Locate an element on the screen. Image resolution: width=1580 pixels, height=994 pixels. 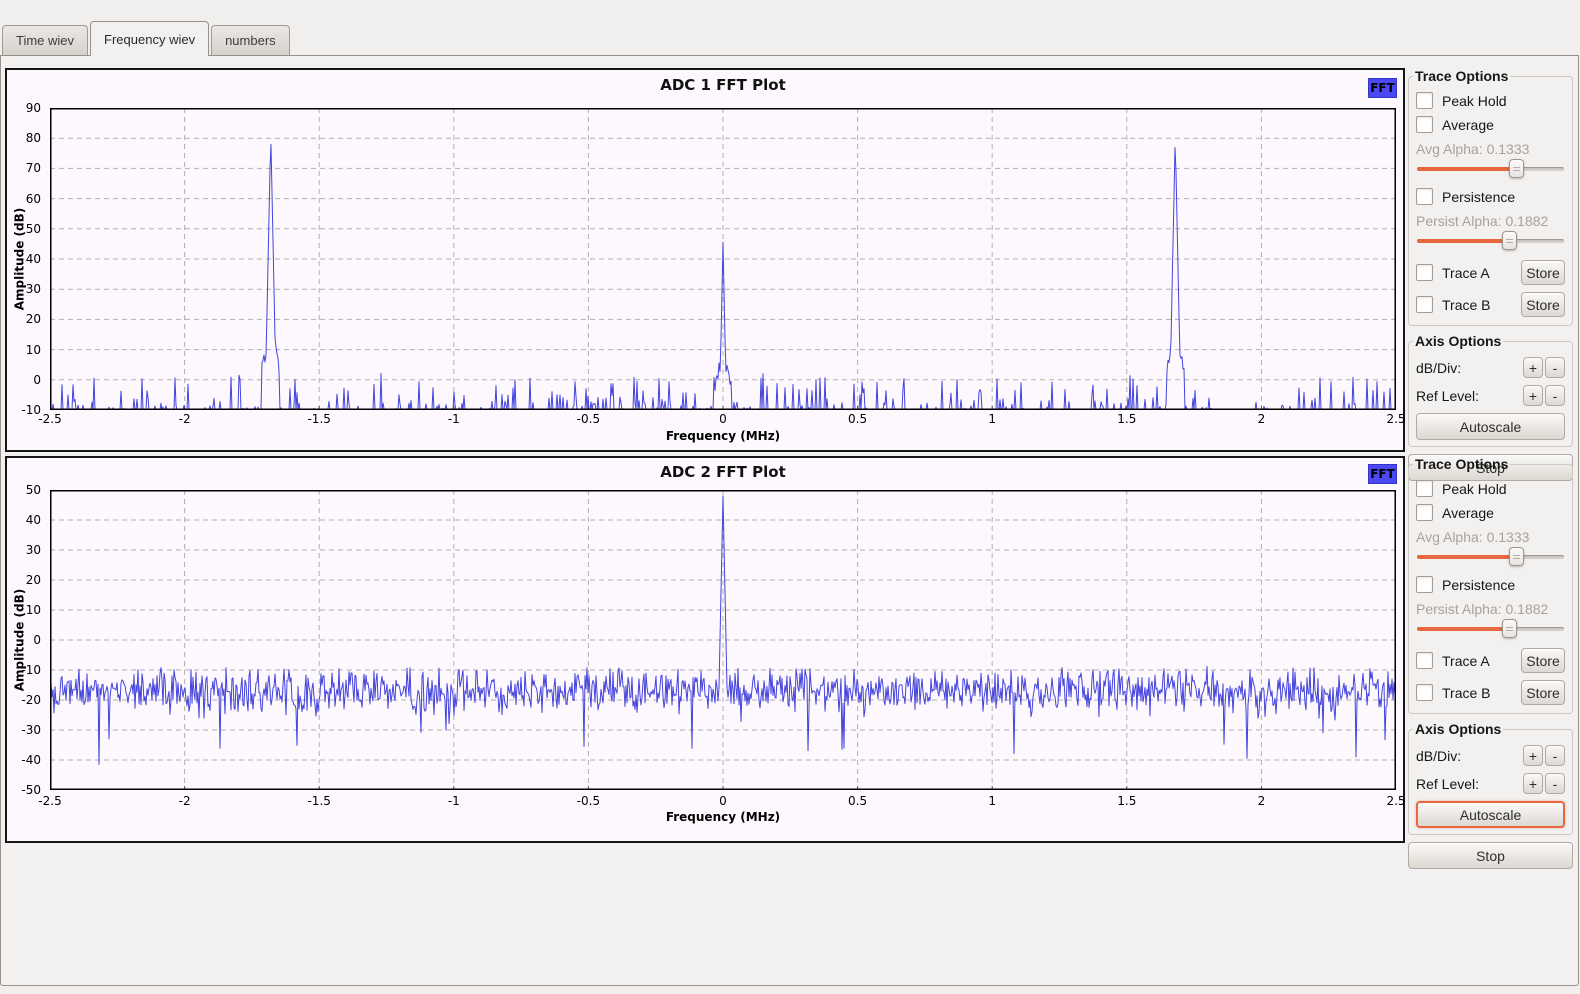
tab-numbers: numbers is located at coordinates (250, 40).